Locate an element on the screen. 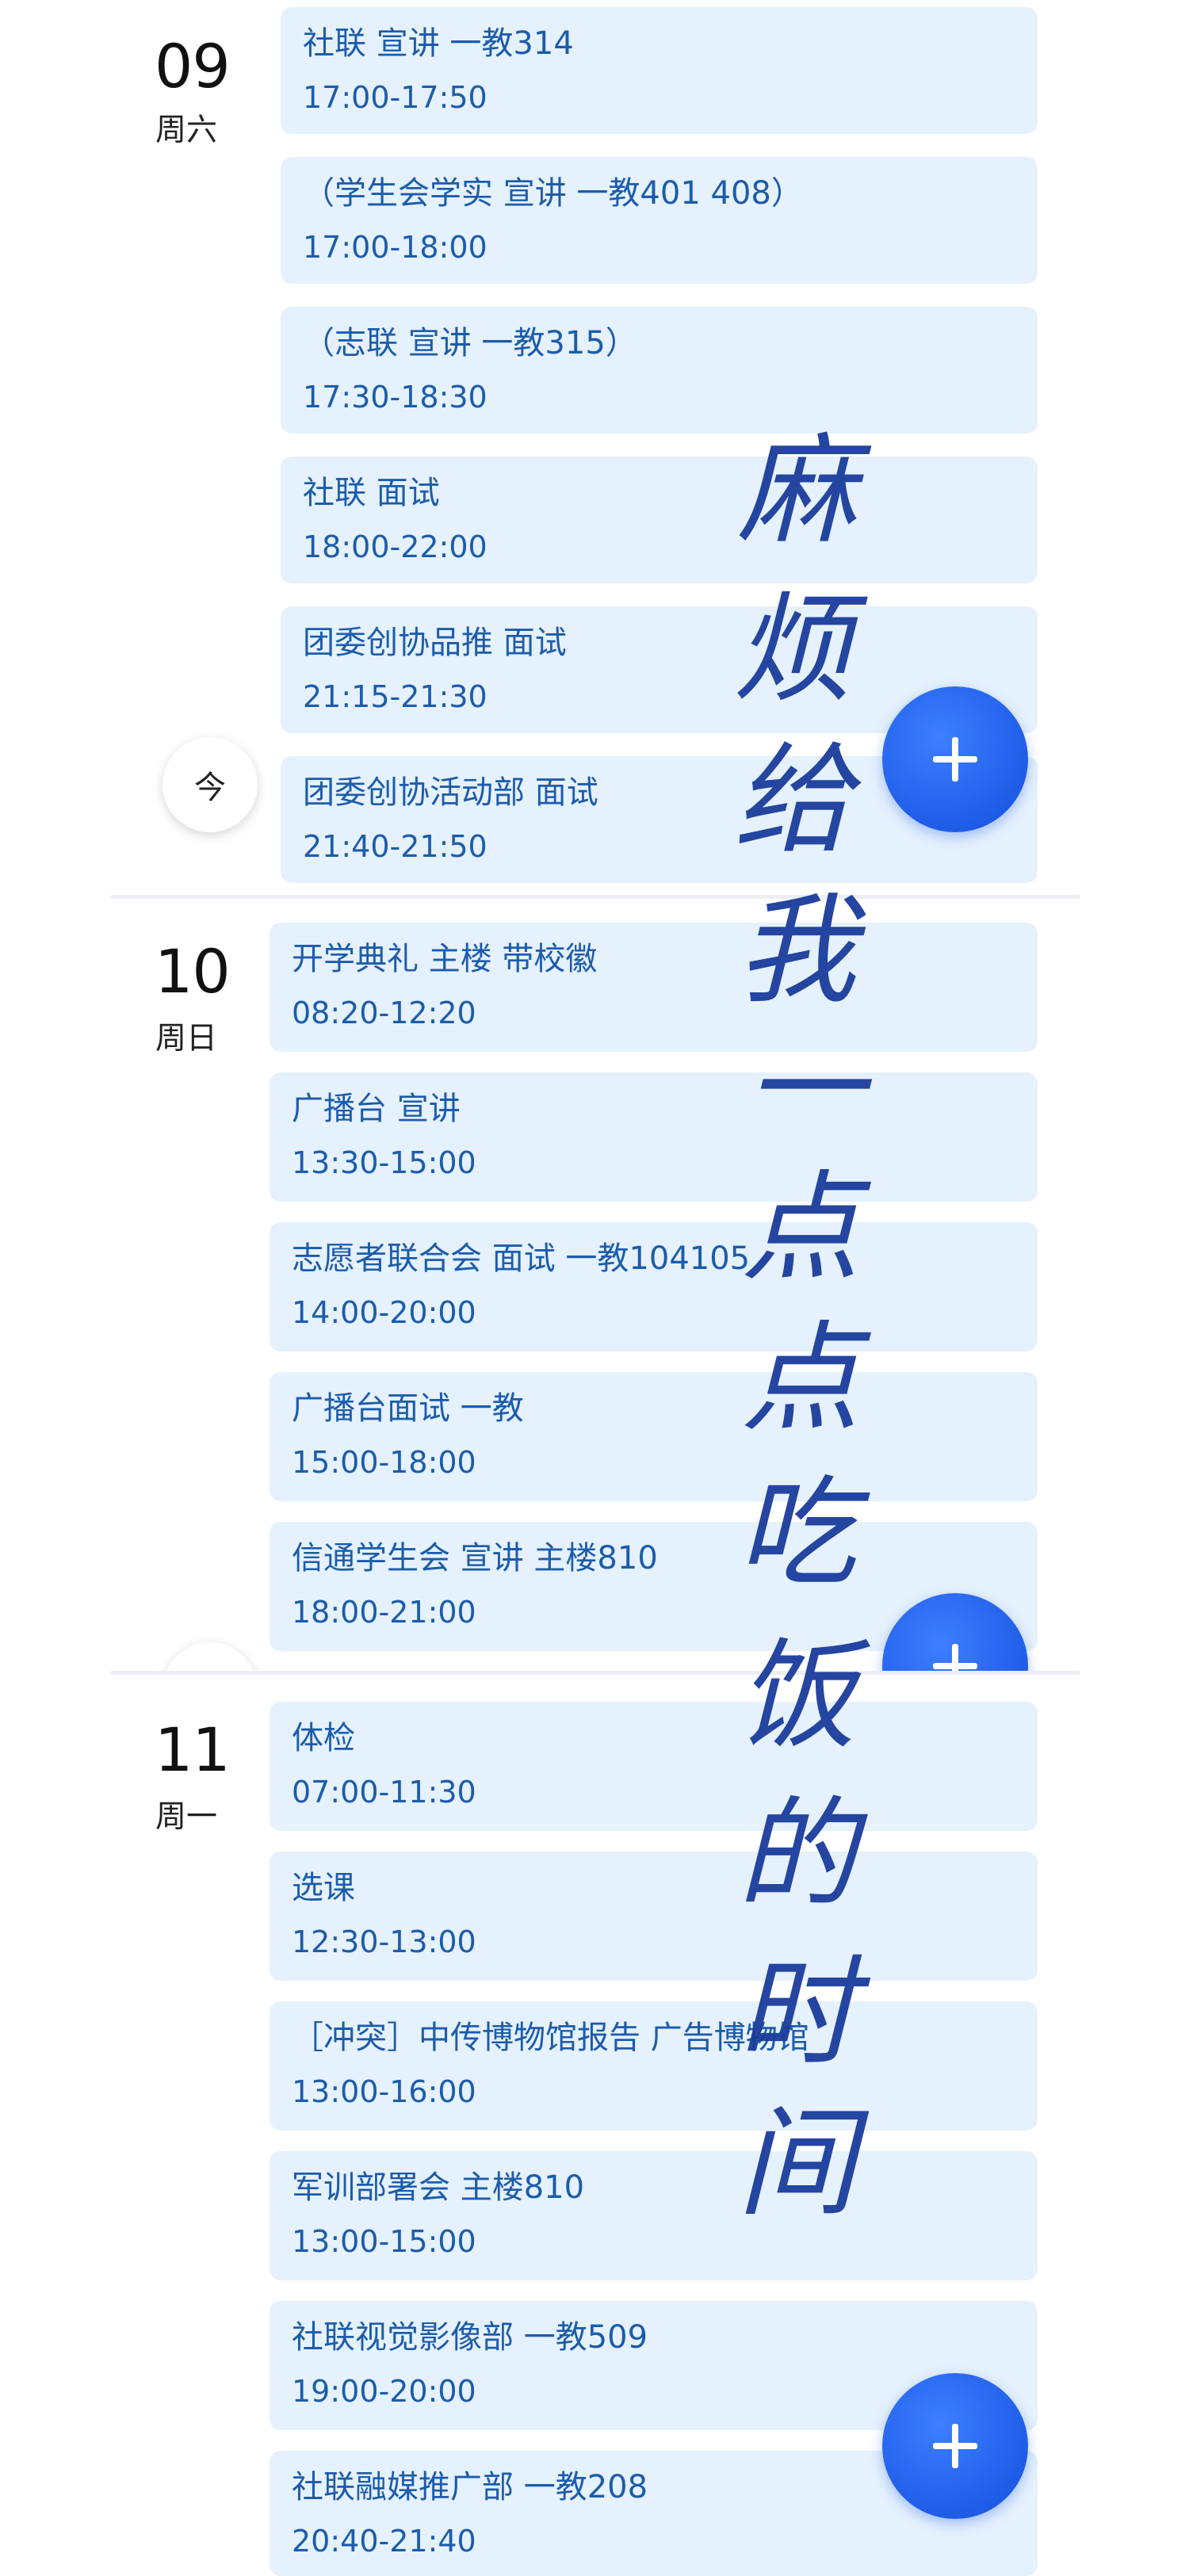 This screenshot has height=2576, width=1189. handwriting-char: 一 is located at coordinates (805, 1090).